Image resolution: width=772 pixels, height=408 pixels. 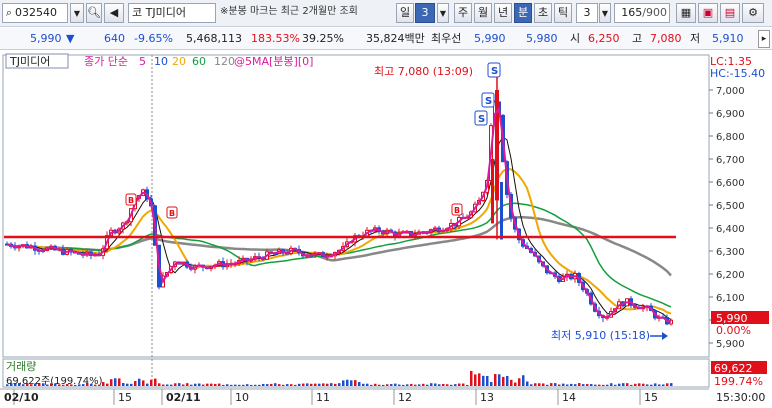 What do you see at coordinates (106, 61) in the screenshot?
I see `legend-ma-label: 종가 단순` at bounding box center [106, 61].